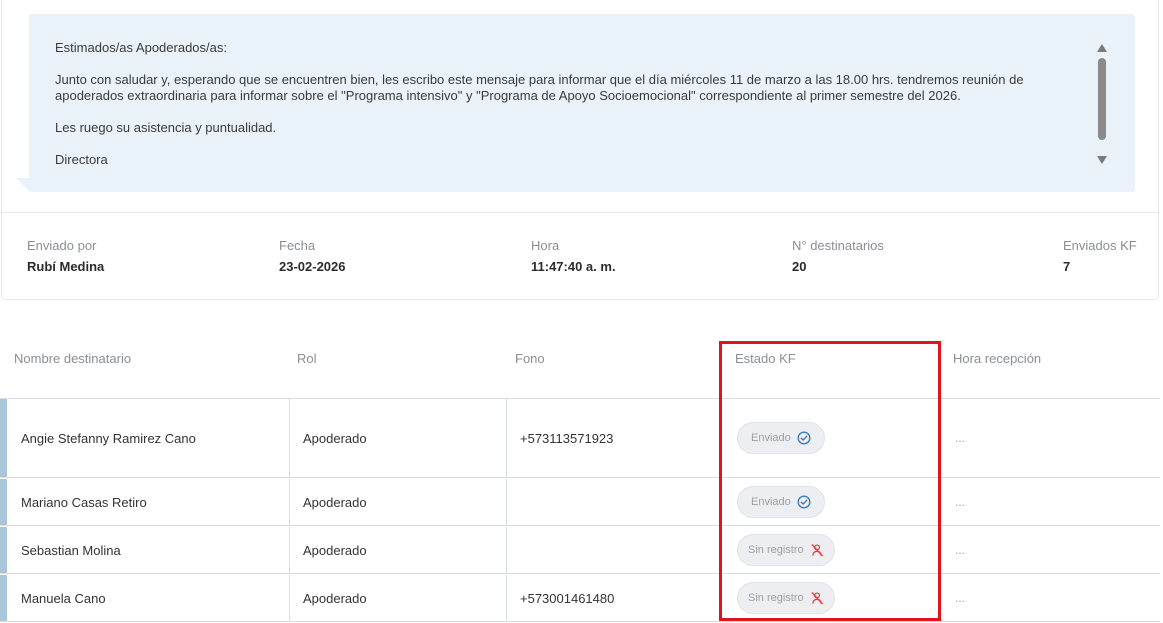 The height and width of the screenshot is (623, 1163). What do you see at coordinates (530, 358) in the screenshot?
I see `header-phone: Fono` at bounding box center [530, 358].